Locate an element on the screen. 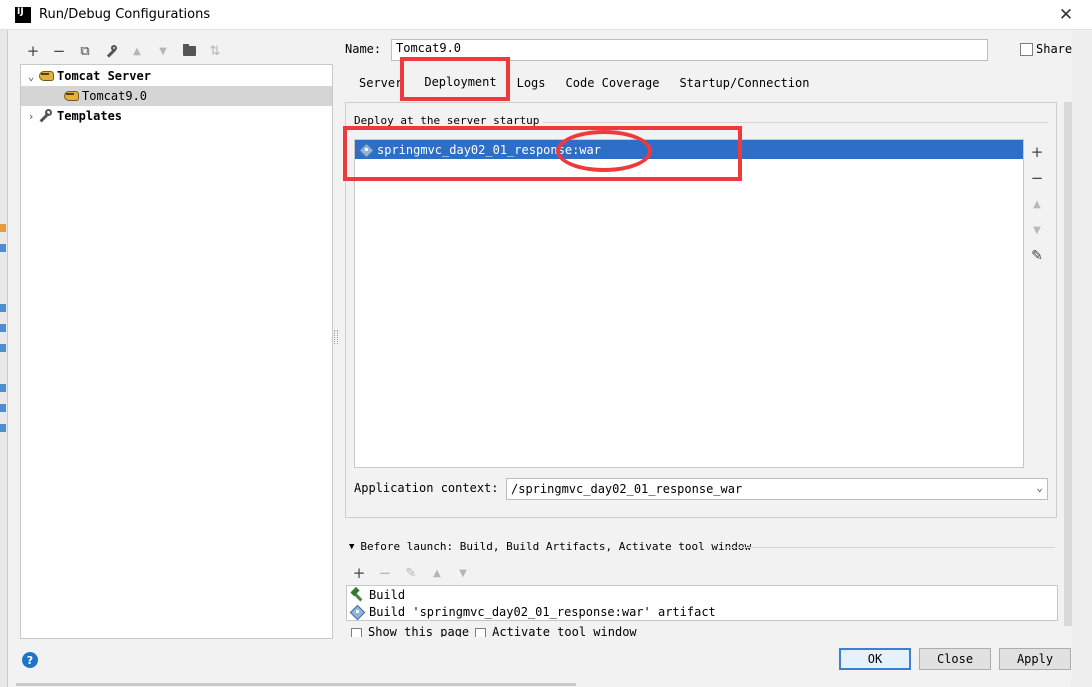  show-page-checkbox is located at coordinates (356, 632).